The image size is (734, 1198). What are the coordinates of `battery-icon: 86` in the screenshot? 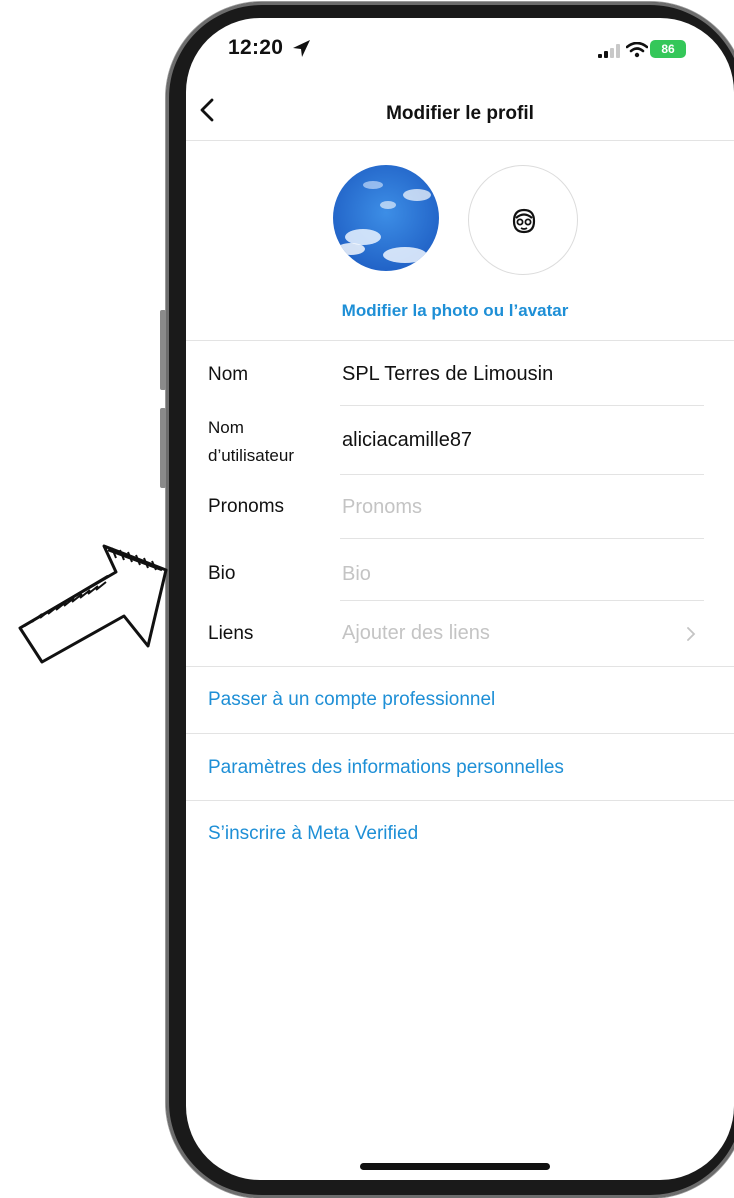 It's located at (668, 49).